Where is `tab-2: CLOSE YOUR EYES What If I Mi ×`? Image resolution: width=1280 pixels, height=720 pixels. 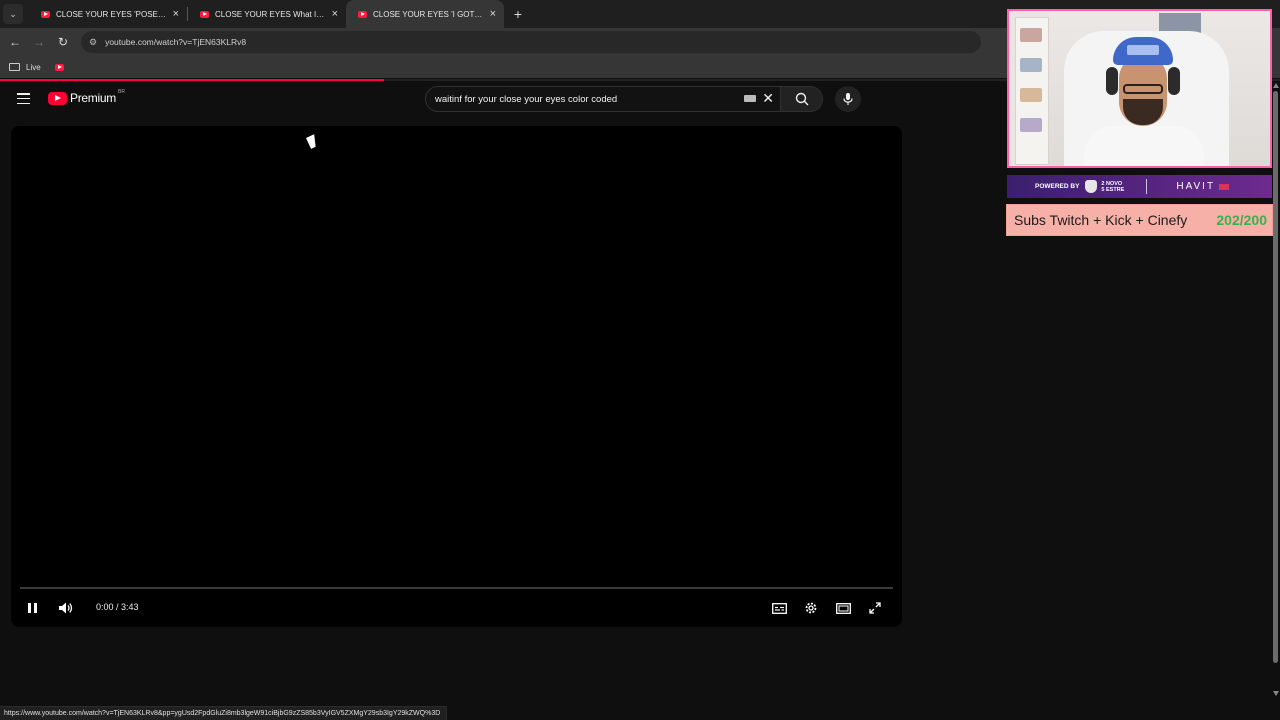 tab-2: CLOSE YOUR EYES What If I Mi × is located at coordinates (267, 14).